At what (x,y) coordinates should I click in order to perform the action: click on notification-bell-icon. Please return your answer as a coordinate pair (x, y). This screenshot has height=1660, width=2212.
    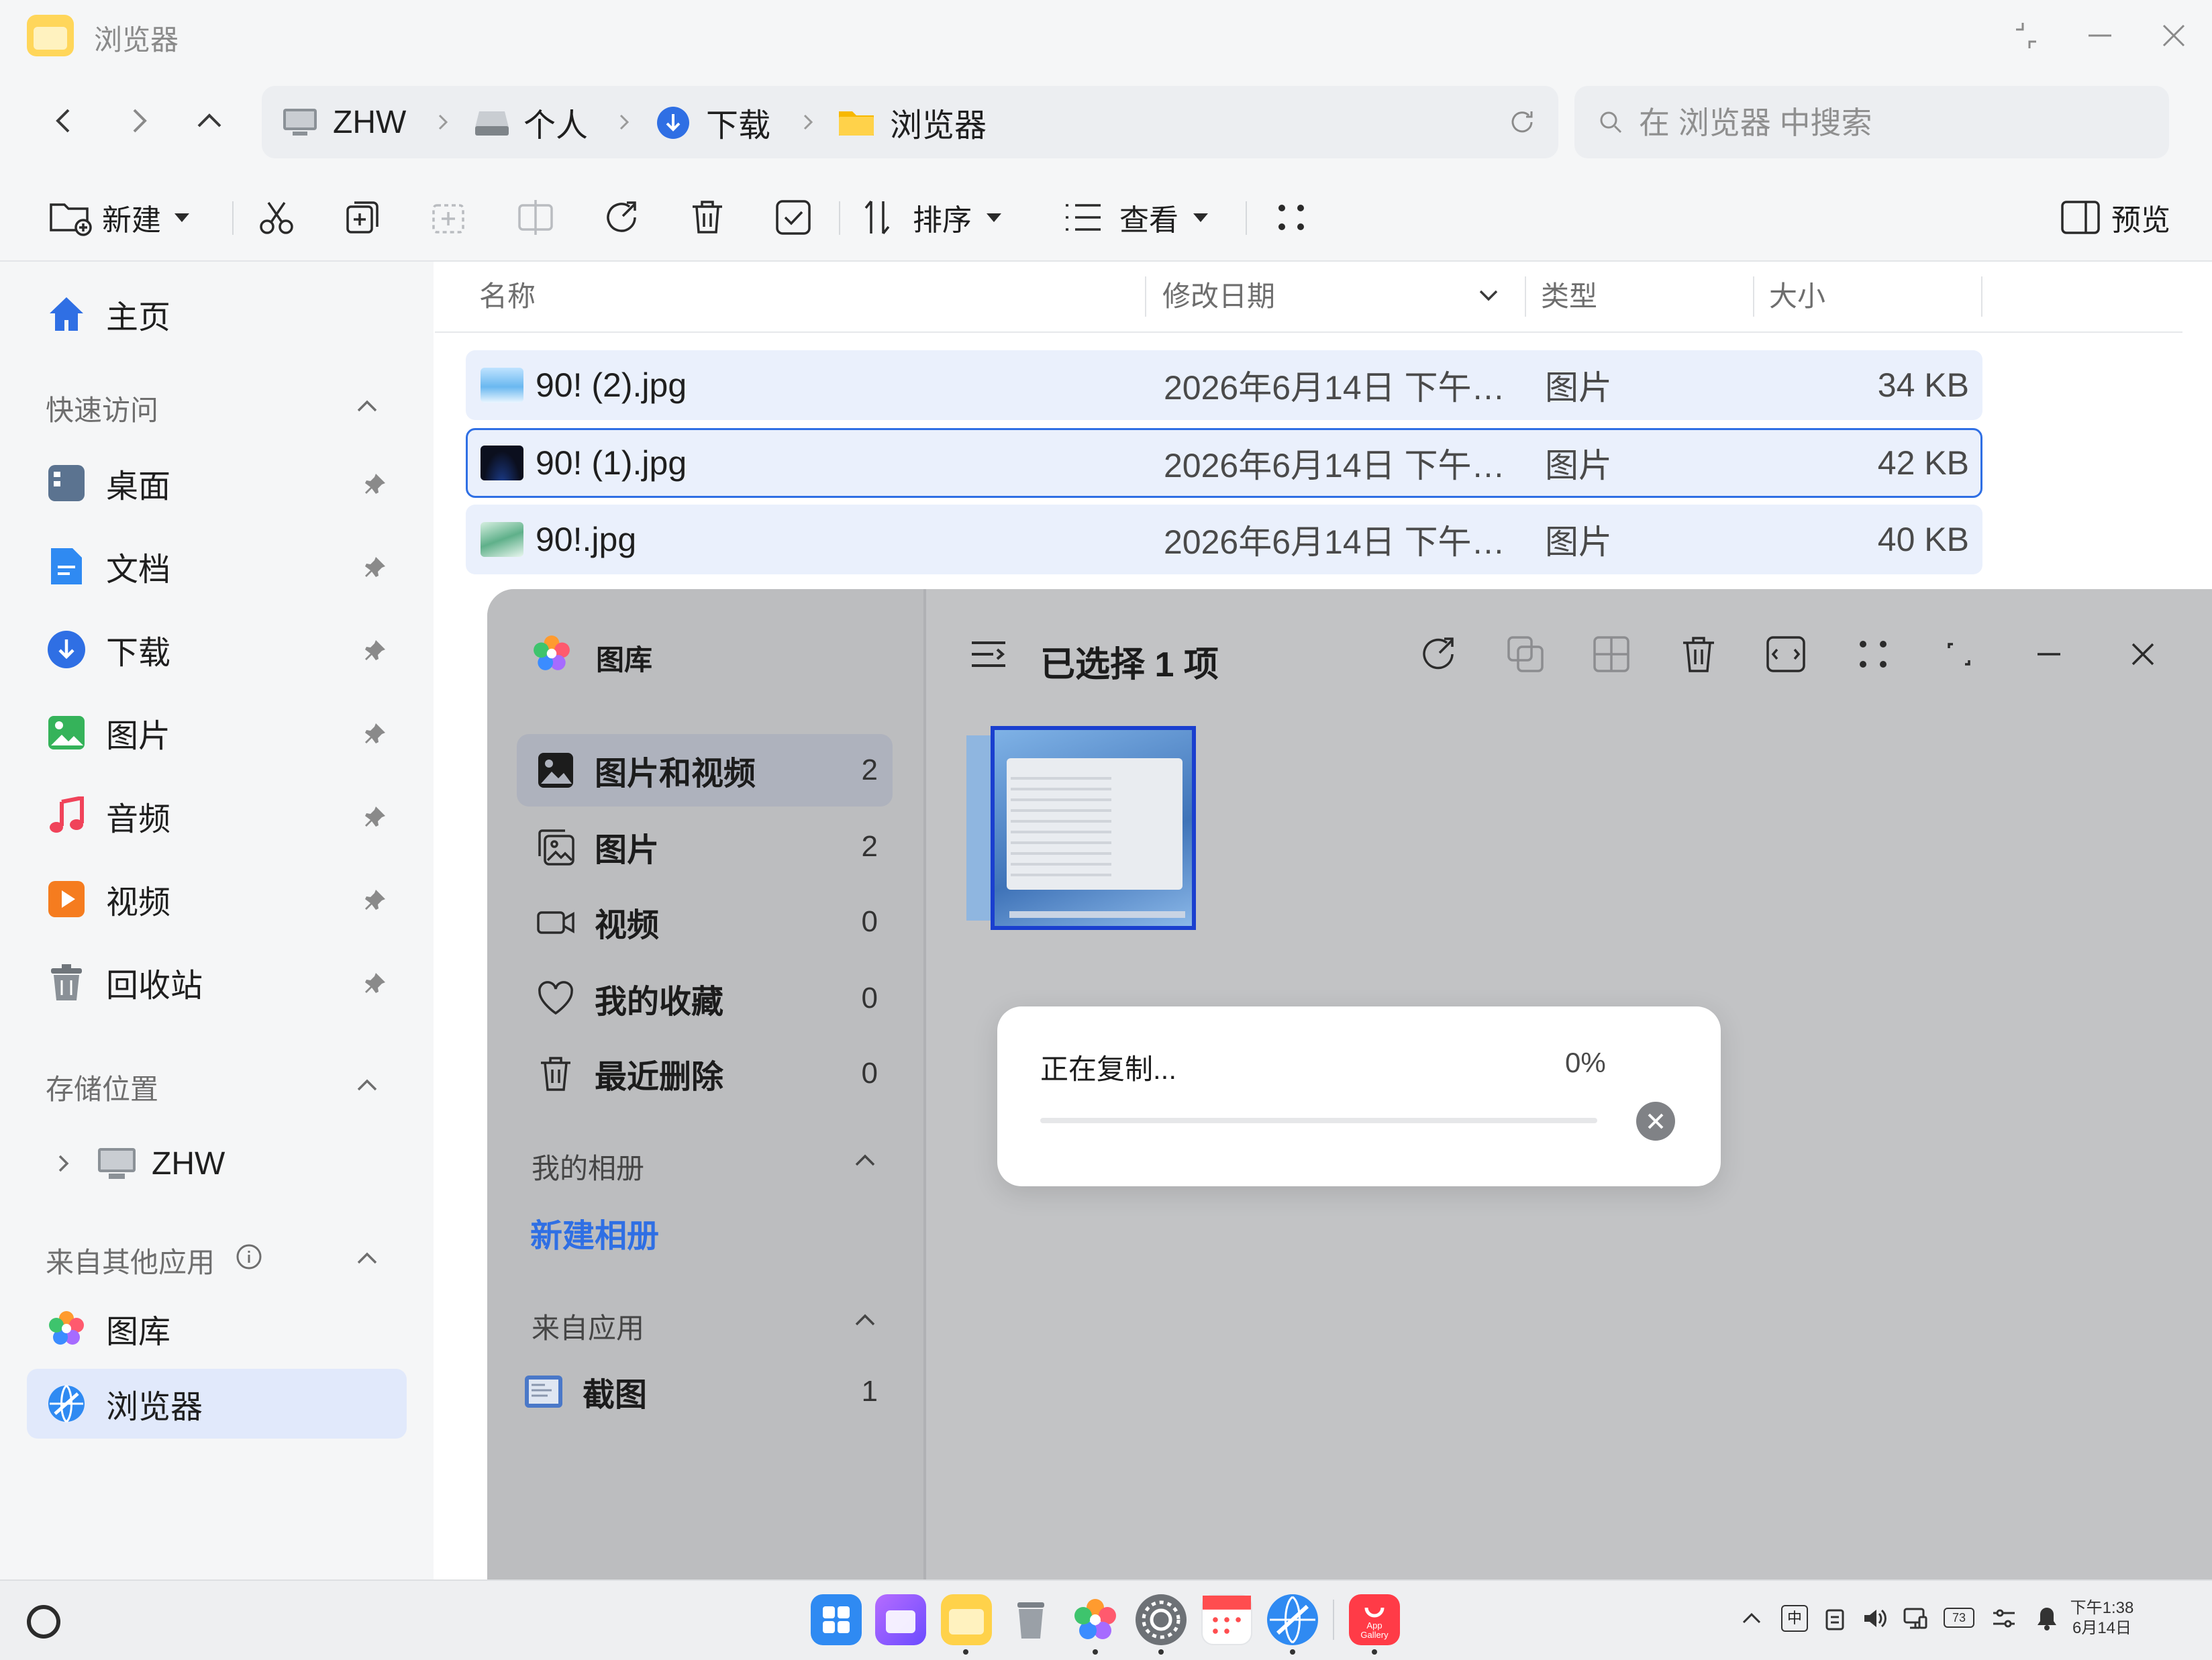
    Looking at the image, I should click on (2046, 1618).